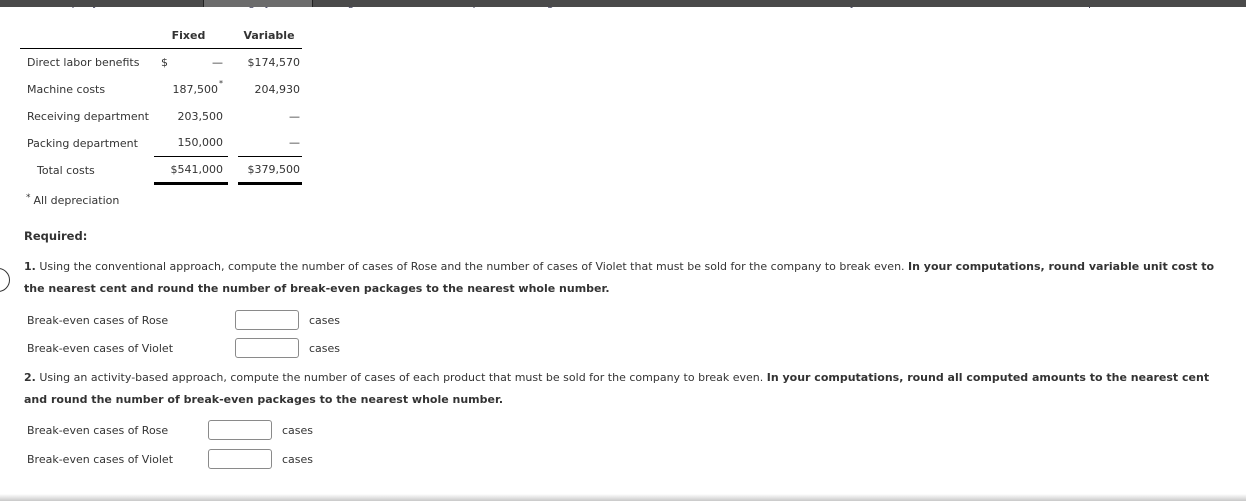 Image resolution: width=1246 pixels, height=501 pixels. What do you see at coordinates (183, 348) in the screenshot?
I see `answer-row-q1-violet: Break-even cases of Violet cases` at bounding box center [183, 348].